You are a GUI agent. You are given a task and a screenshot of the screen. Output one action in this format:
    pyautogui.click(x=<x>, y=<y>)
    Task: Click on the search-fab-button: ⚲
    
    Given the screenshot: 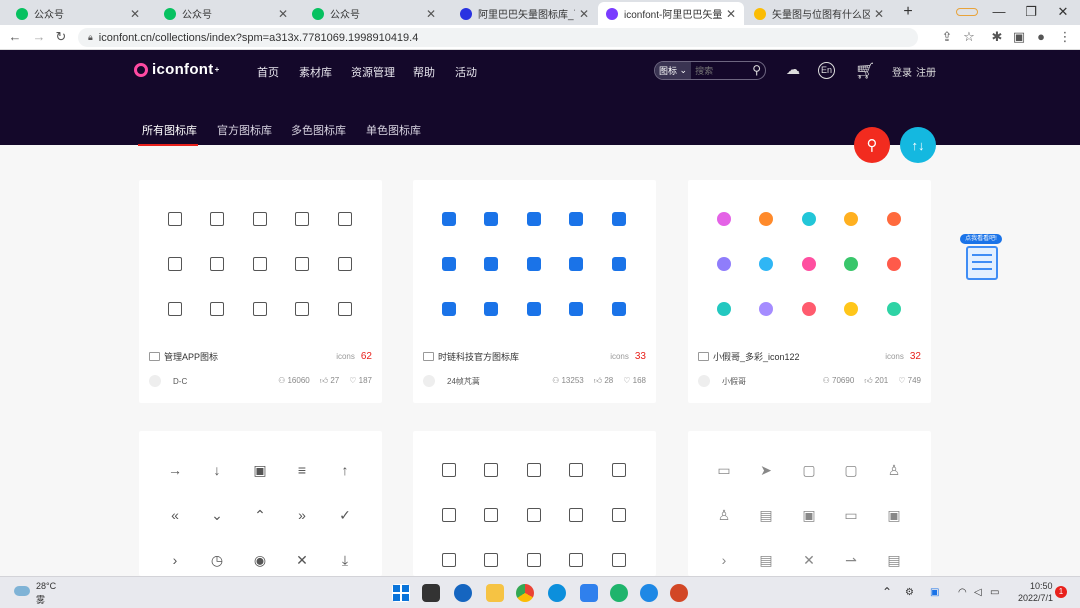 What is the action you would take?
    pyautogui.click(x=872, y=145)
    